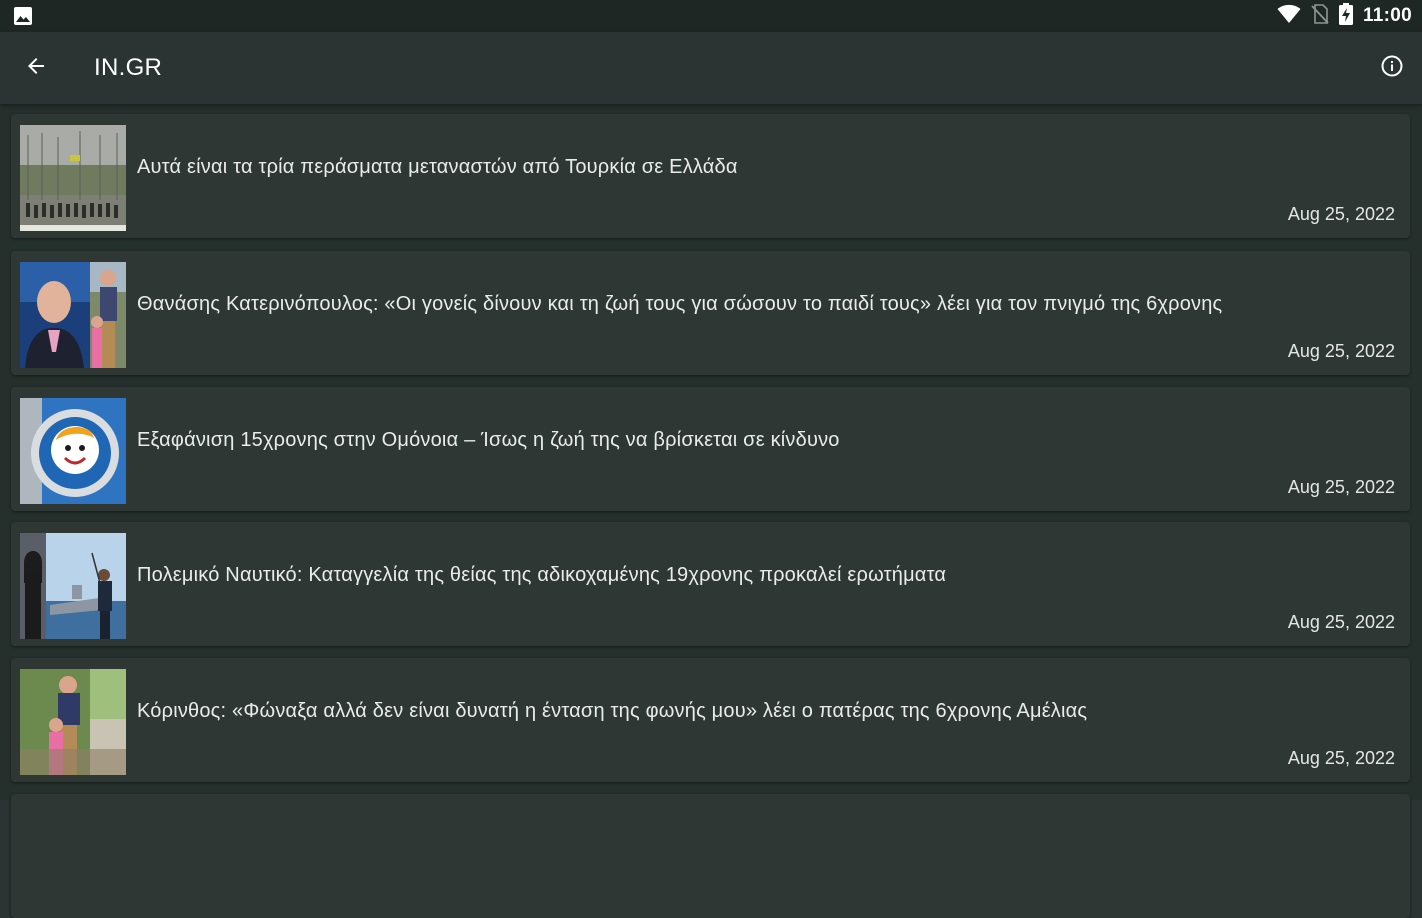  I want to click on battery-charging-icon, so click(1345, 16).